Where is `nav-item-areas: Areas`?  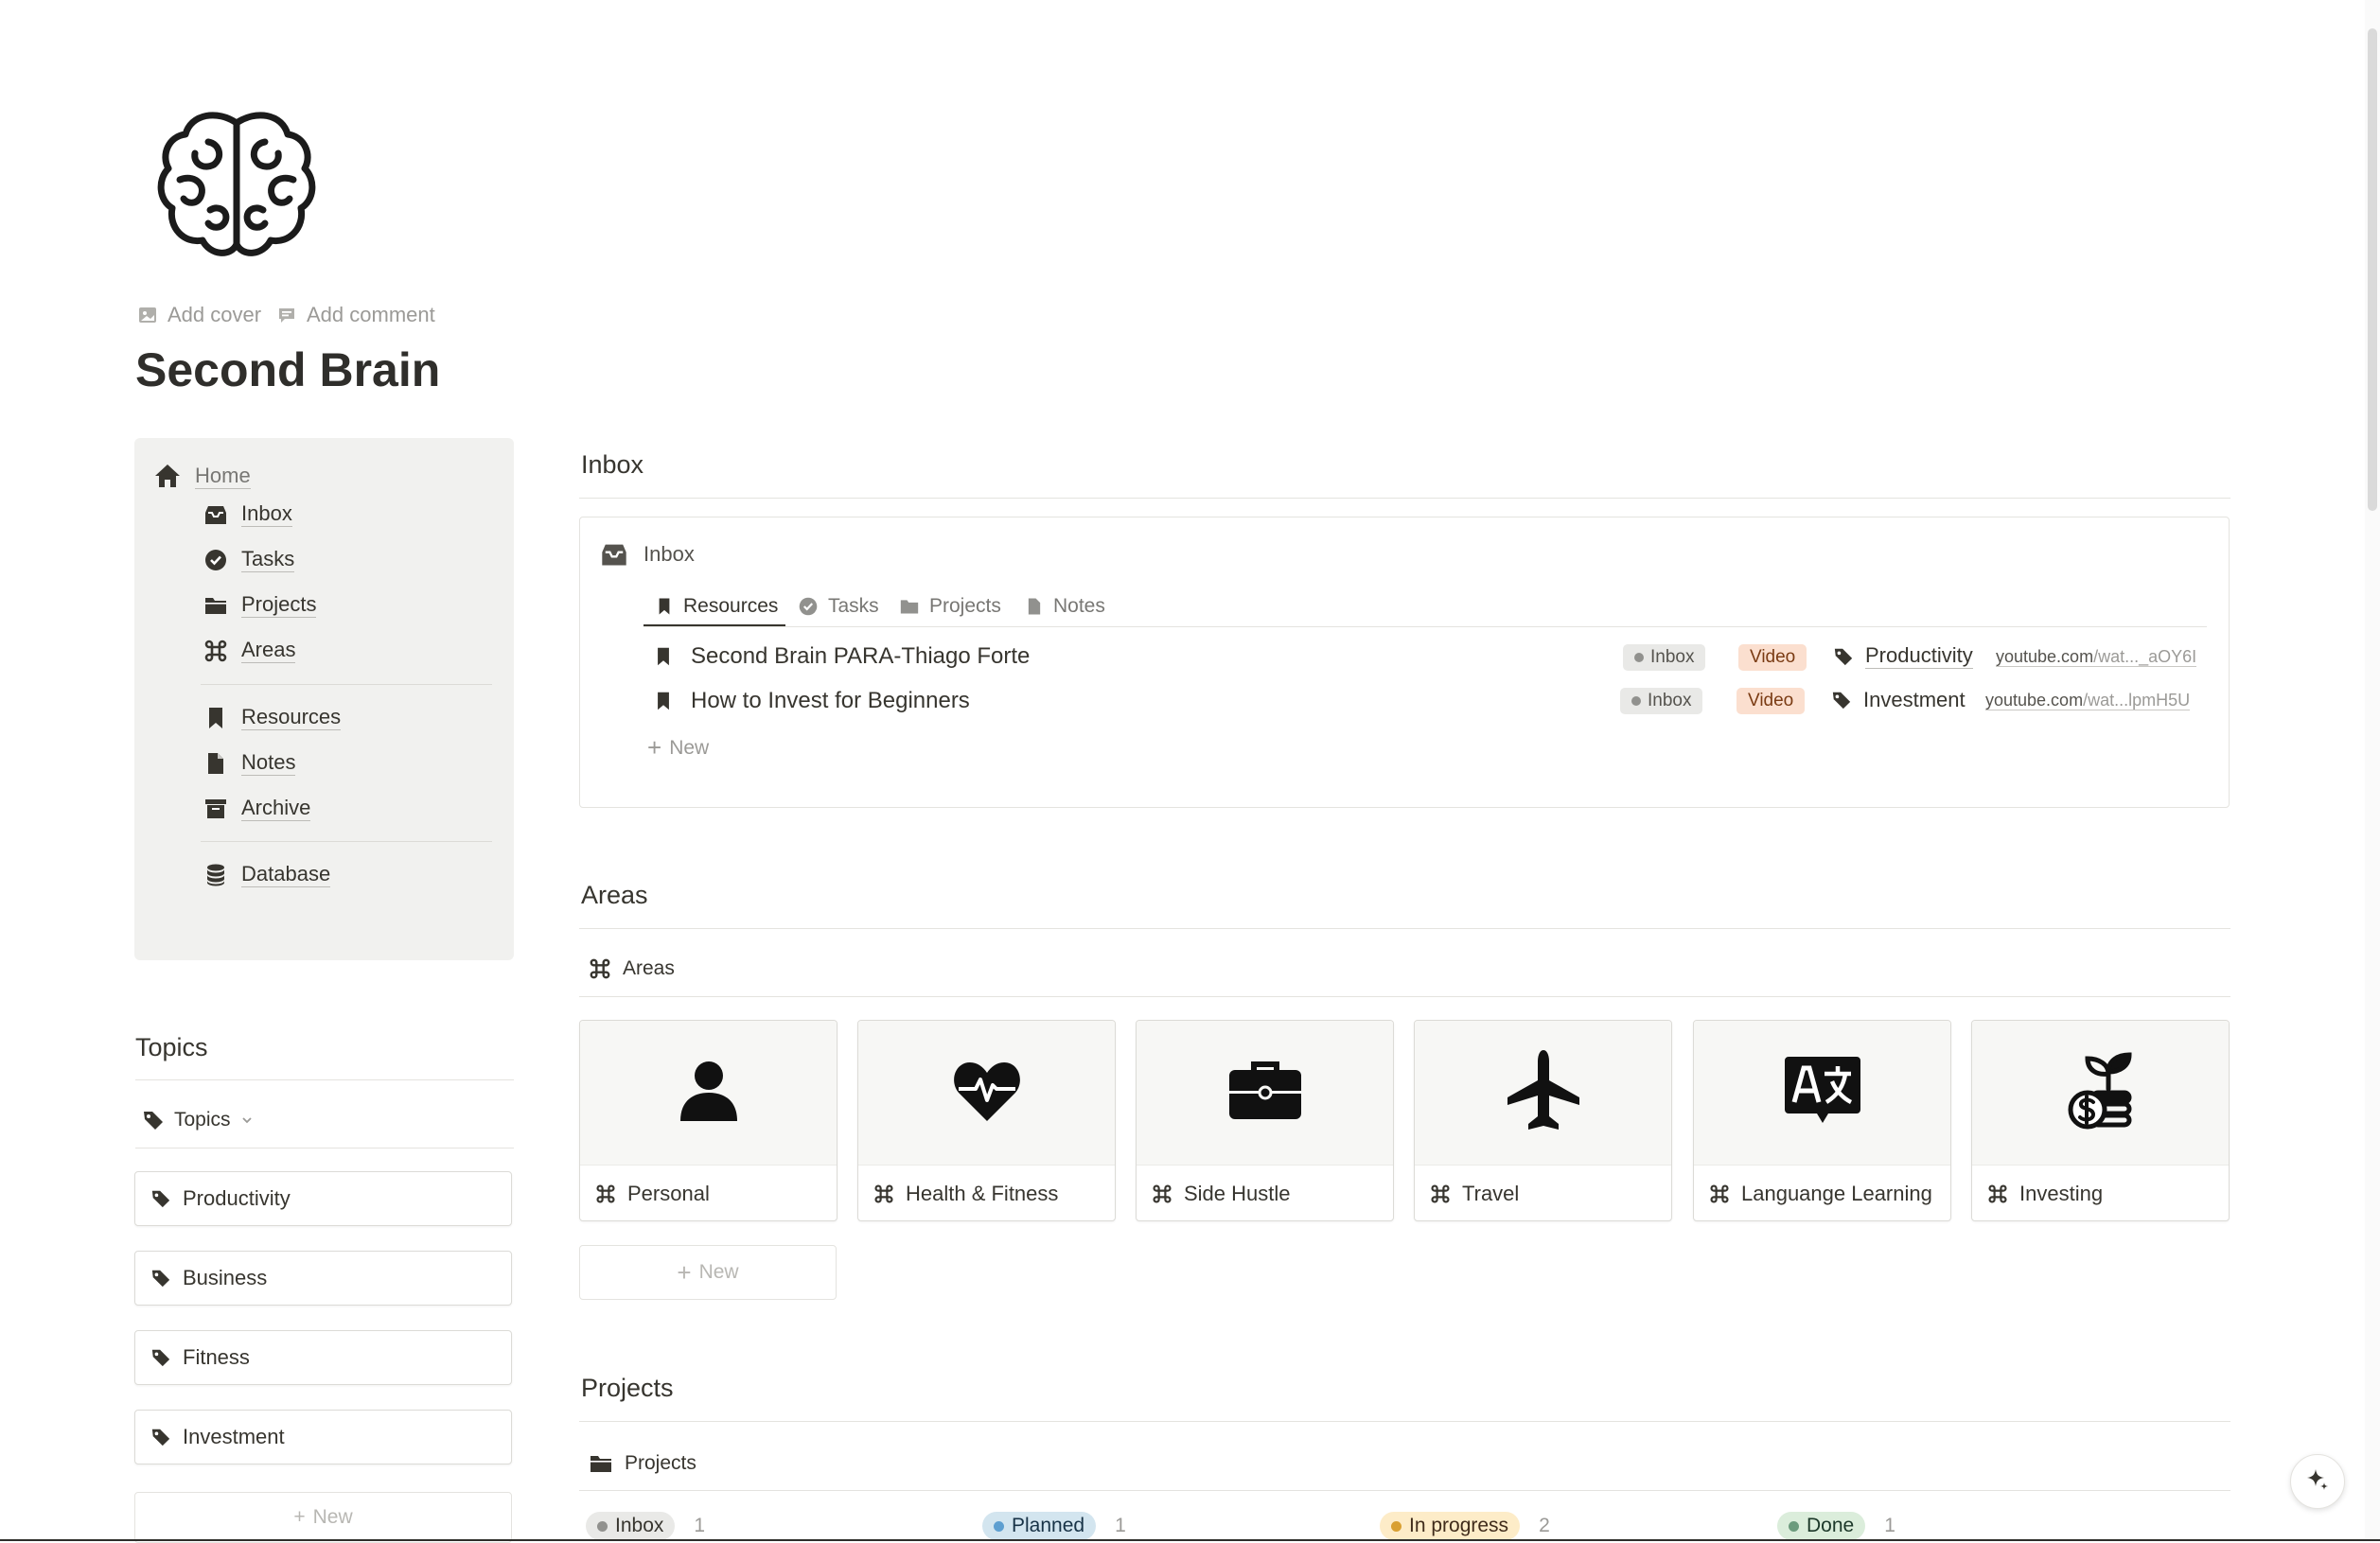
nav-item-areas: Areas is located at coordinates (250, 650).